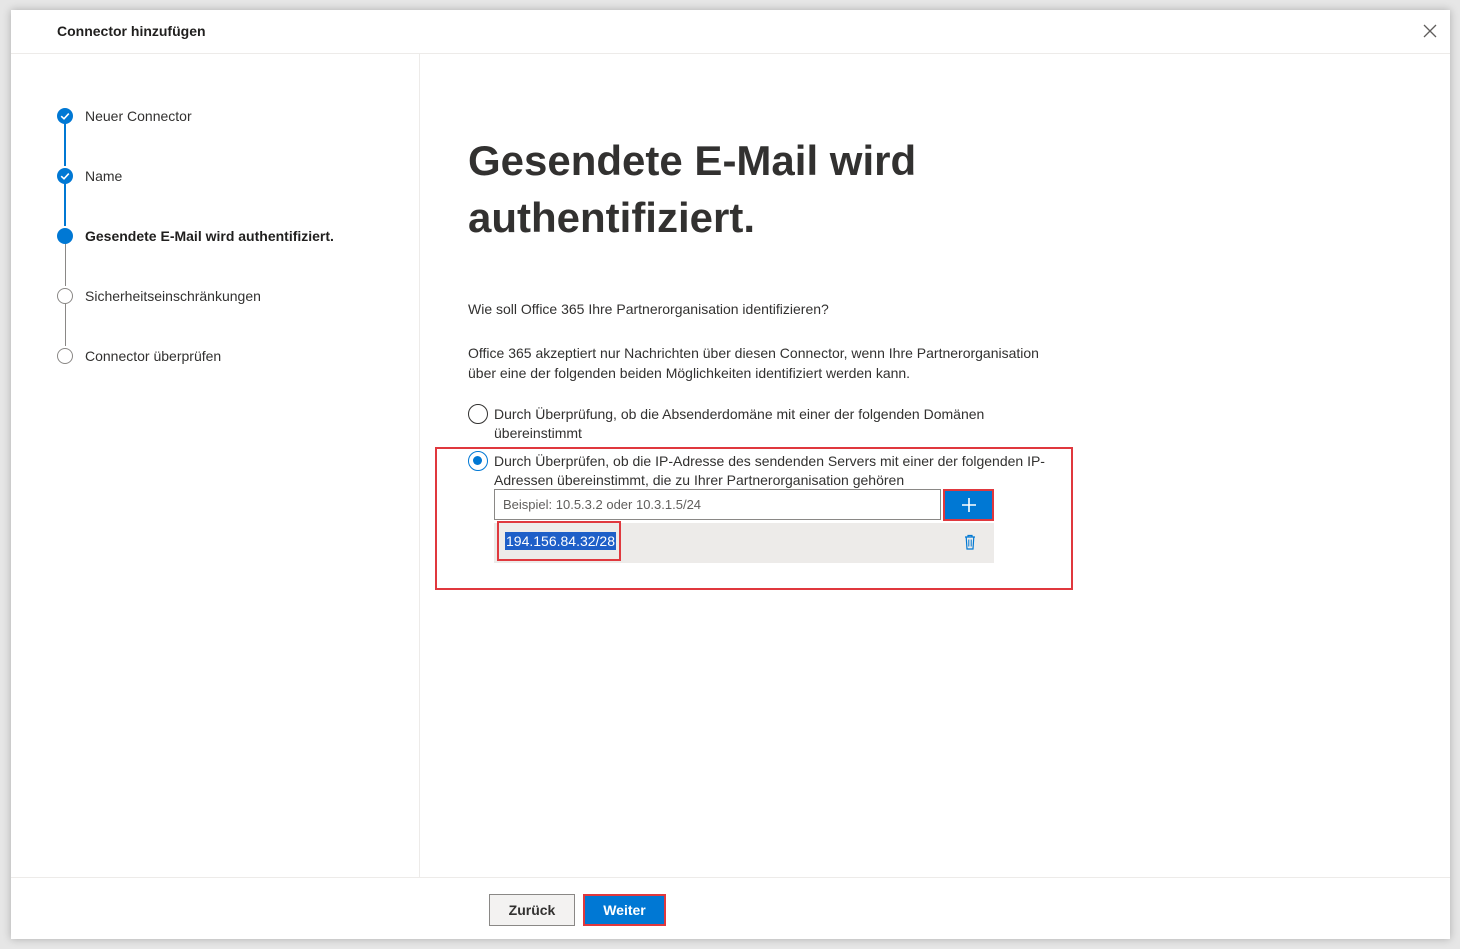  Describe the element at coordinates (131, 31) in the screenshot. I see `dialog-title: Connector hinzufügen` at that location.